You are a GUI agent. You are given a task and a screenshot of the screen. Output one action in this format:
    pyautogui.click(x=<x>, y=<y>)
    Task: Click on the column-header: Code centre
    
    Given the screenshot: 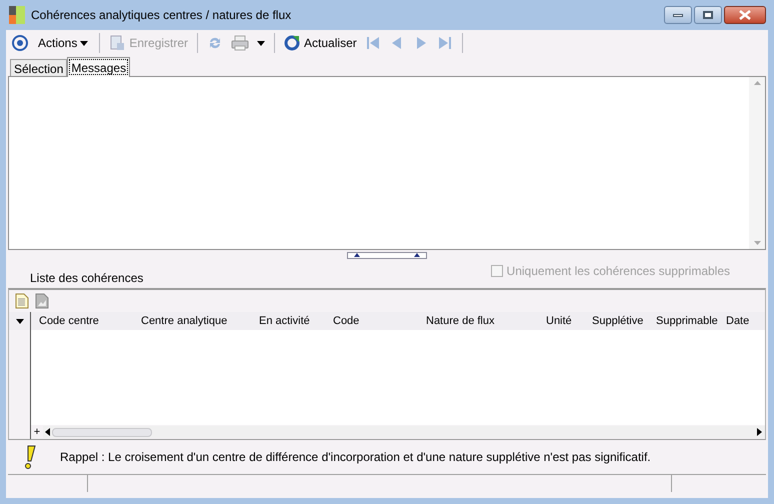 What is the action you would take?
    pyautogui.click(x=82, y=321)
    